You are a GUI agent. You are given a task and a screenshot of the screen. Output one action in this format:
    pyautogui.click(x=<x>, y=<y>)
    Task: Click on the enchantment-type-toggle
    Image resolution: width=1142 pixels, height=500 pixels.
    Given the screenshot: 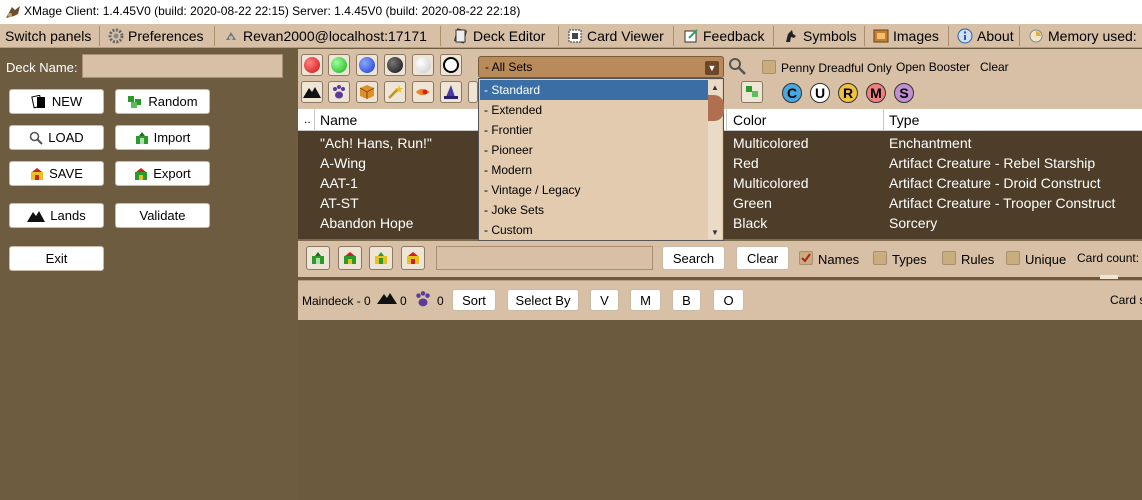 What is the action you would take?
    pyautogui.click(x=395, y=92)
    